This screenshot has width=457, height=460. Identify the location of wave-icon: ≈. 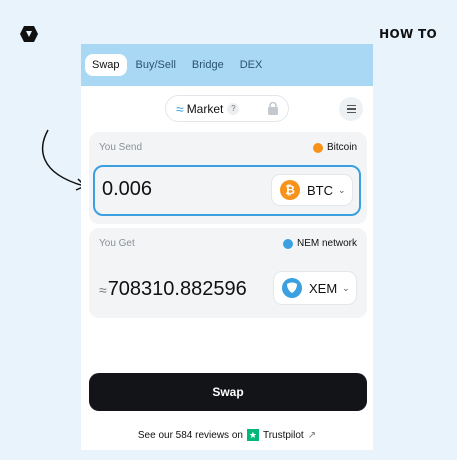
(180, 108).